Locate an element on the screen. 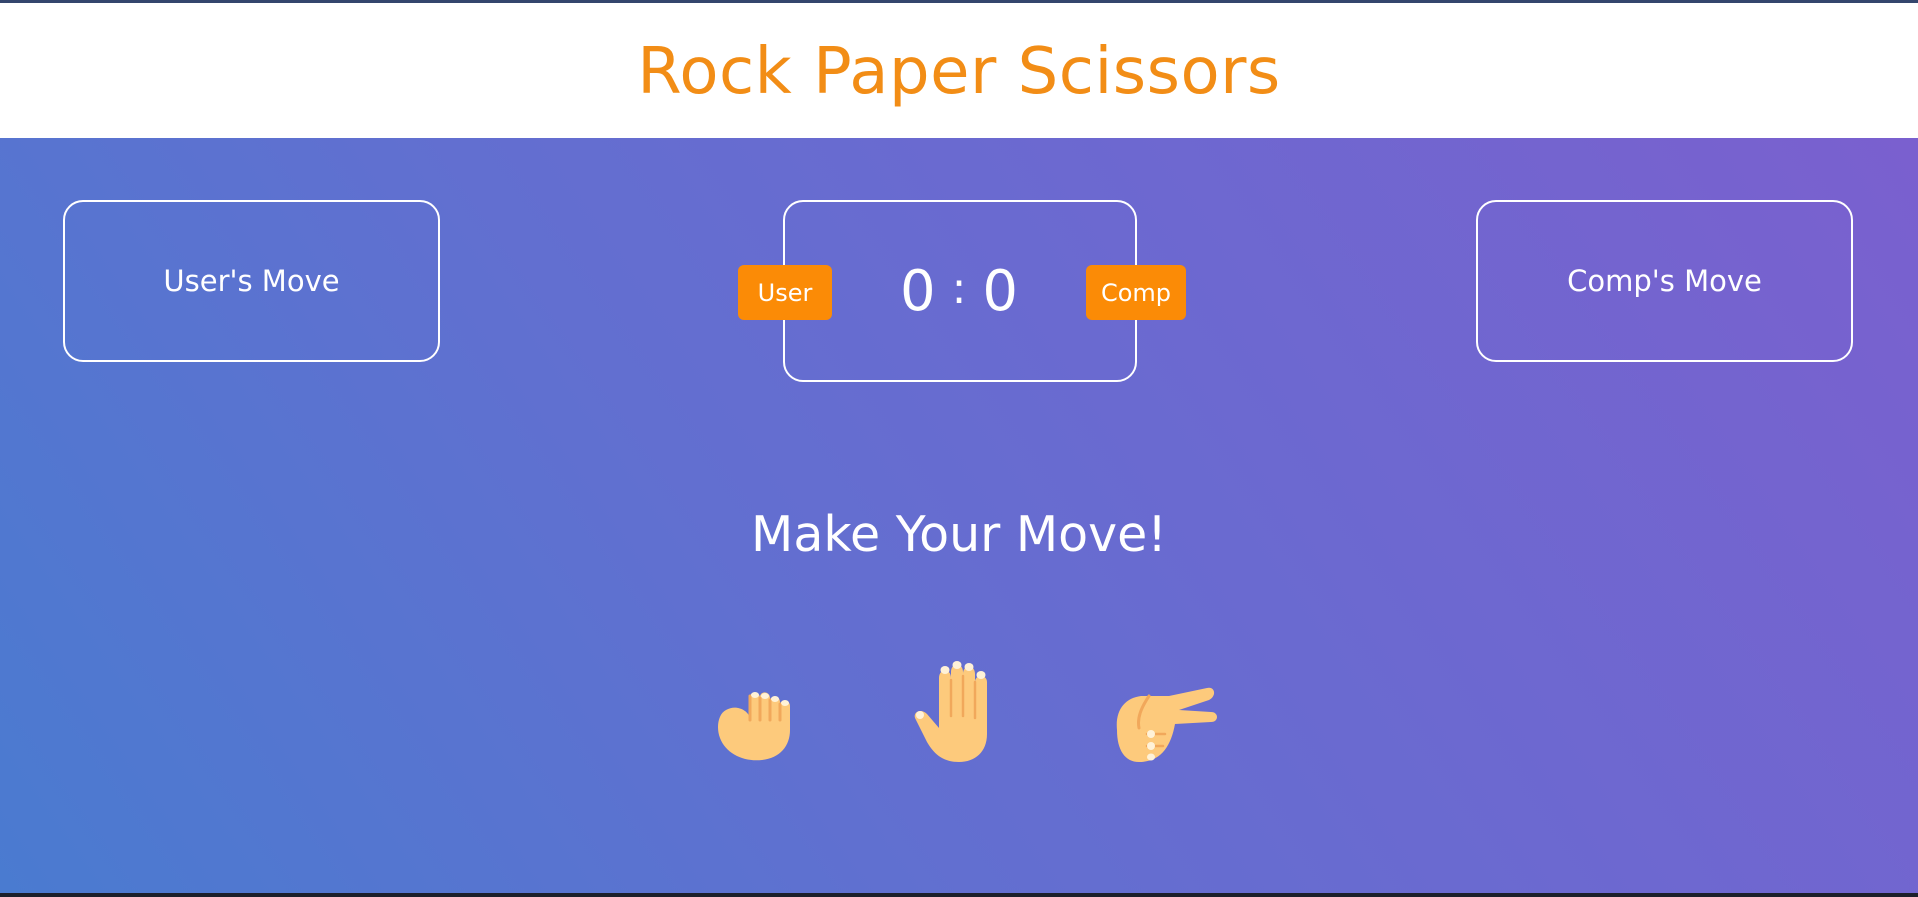 The width and height of the screenshot is (1918, 897). user-move-box: User's Move is located at coordinates (251, 281).